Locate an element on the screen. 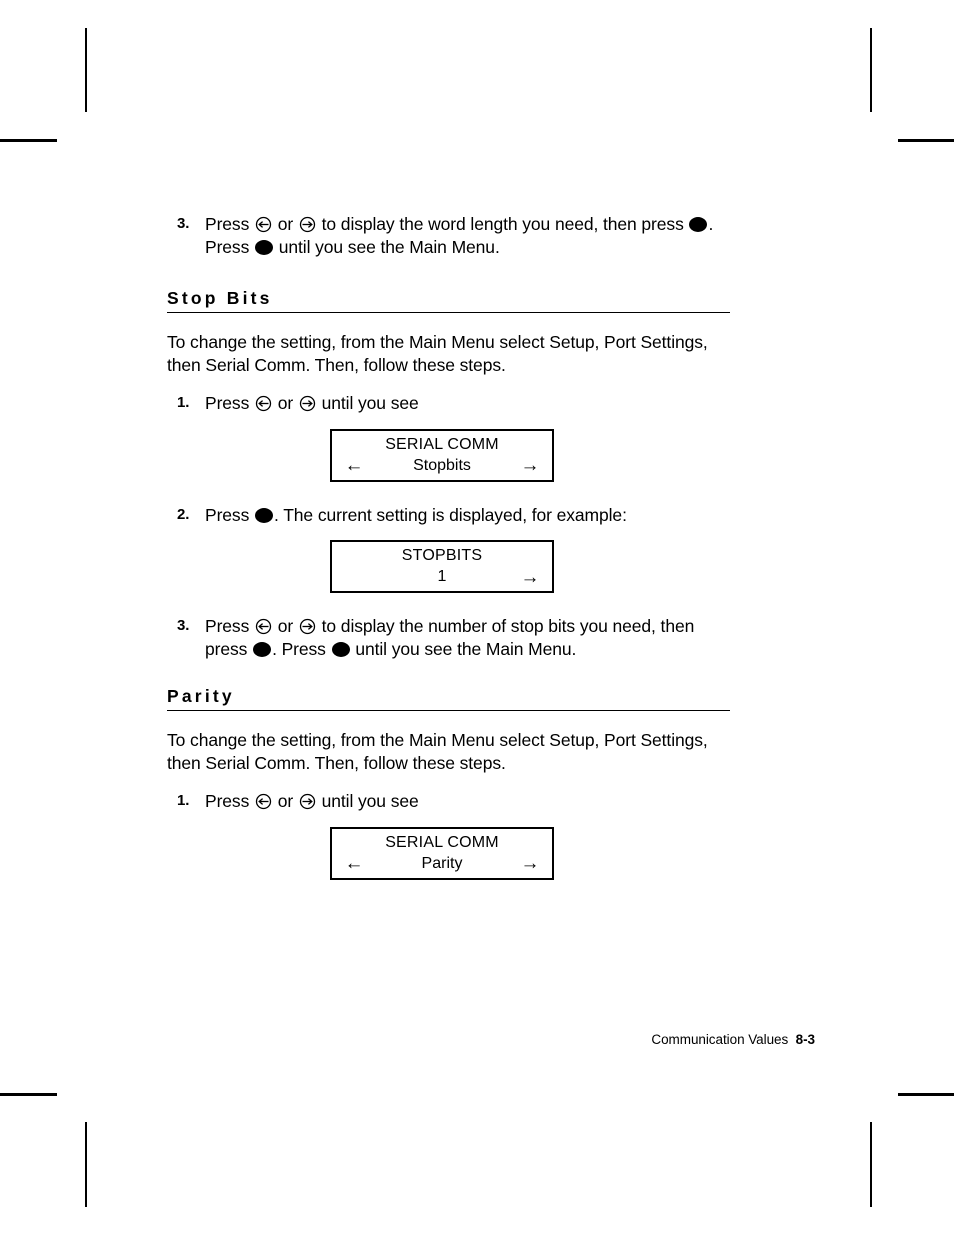  lcd-line-2-row: ← Parity → is located at coordinates (442, 864).